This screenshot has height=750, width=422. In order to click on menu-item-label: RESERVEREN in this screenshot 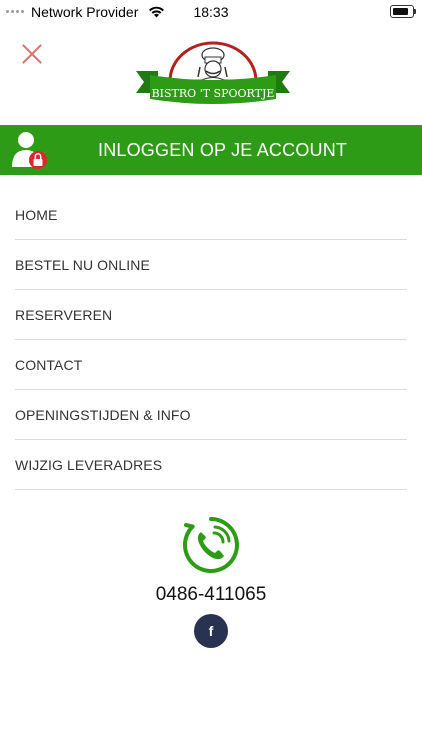, I will do `click(64, 314)`.